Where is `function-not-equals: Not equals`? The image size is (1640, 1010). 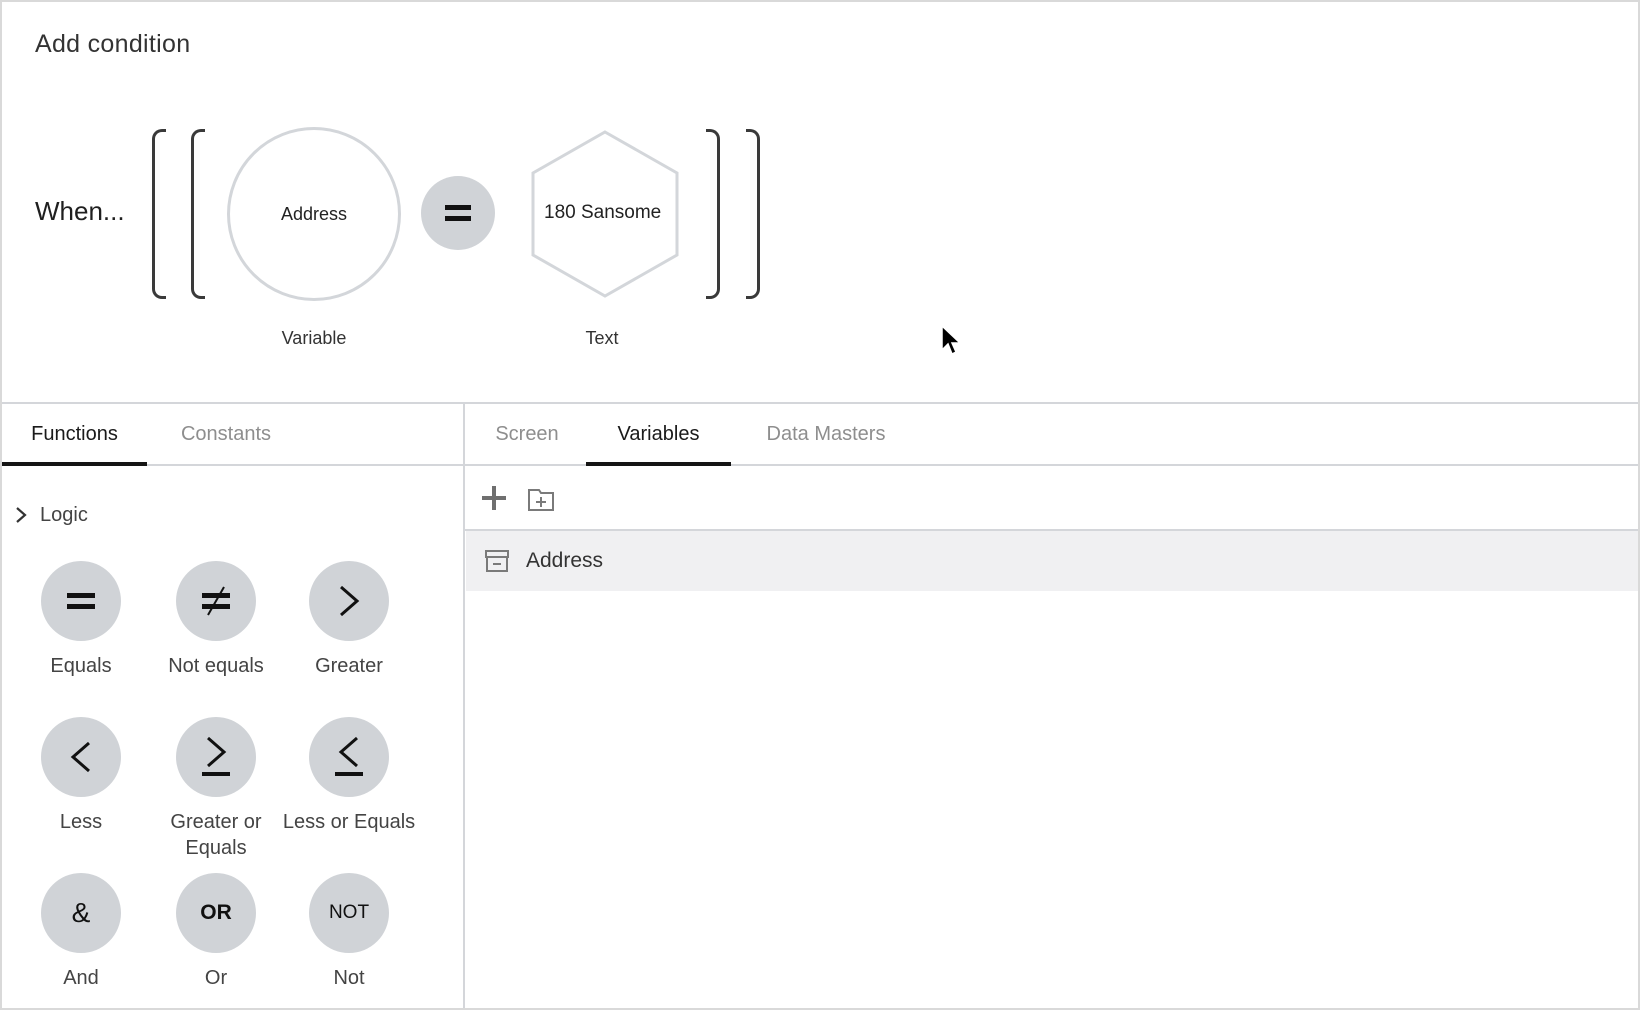 function-not-equals: Not equals is located at coordinates (216, 620).